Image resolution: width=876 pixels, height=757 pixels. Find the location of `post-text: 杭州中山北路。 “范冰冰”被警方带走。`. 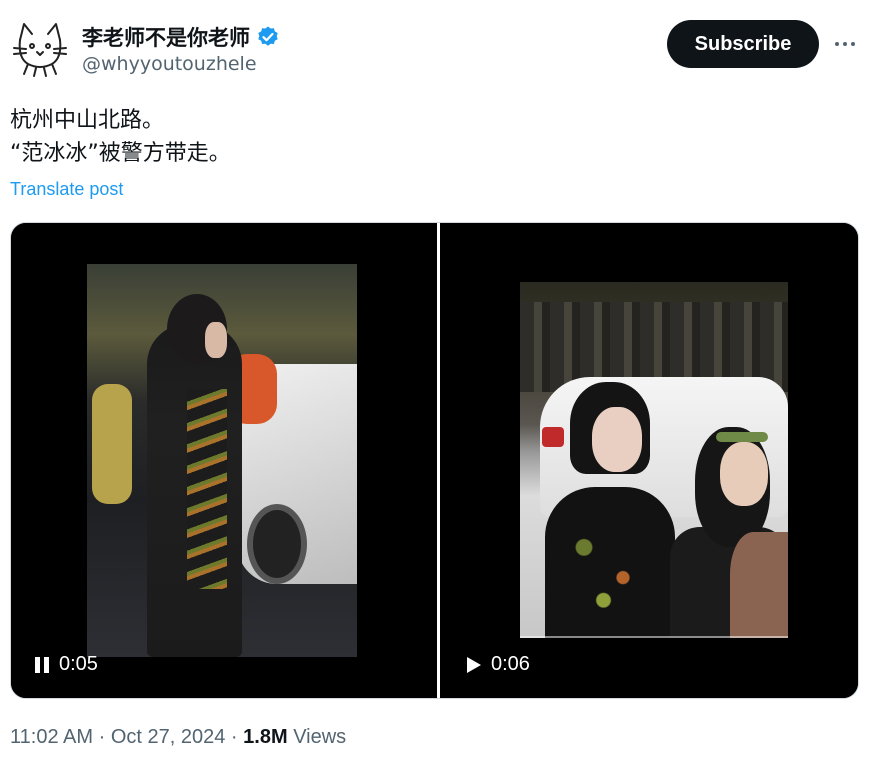

post-text: 杭州中山北路。 “范冰冰”被警方带走。 is located at coordinates (120, 137).